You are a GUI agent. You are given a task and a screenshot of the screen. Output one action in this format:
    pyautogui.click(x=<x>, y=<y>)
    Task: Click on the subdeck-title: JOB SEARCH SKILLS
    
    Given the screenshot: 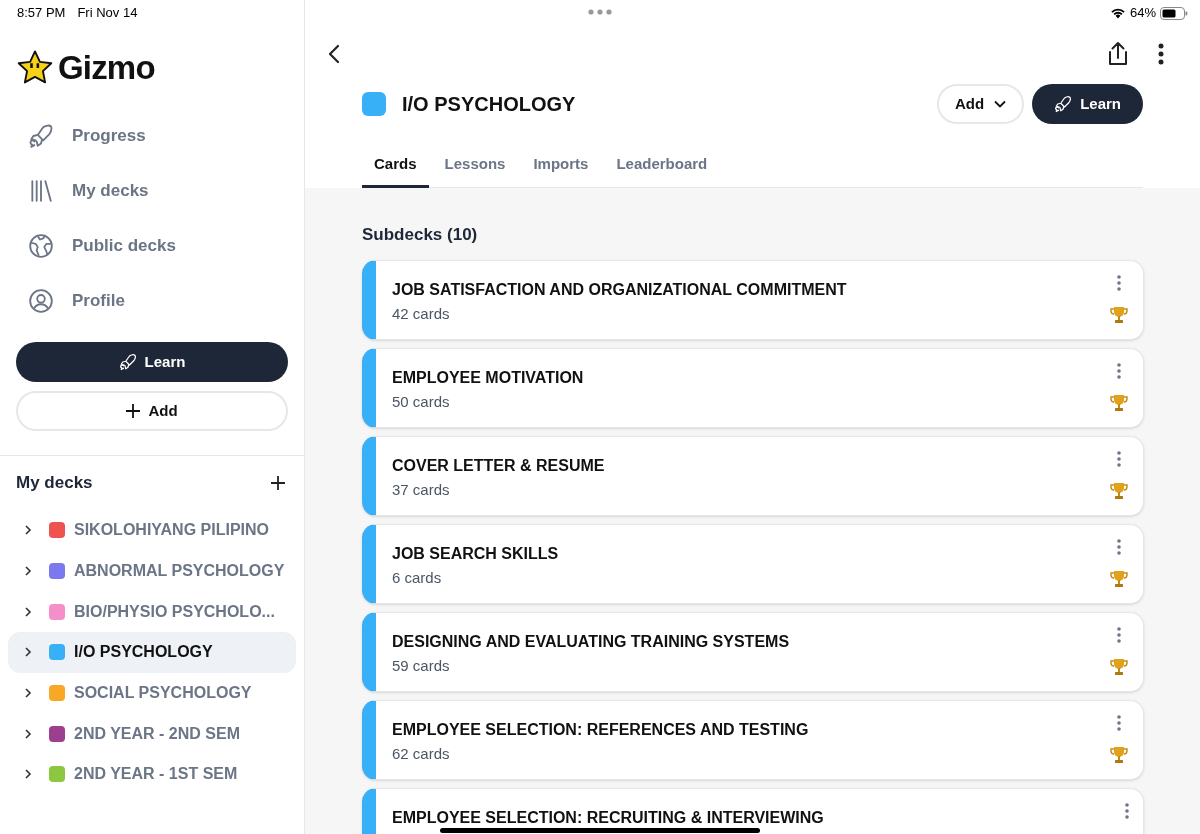 What is the action you would take?
    pyautogui.click(x=475, y=553)
    